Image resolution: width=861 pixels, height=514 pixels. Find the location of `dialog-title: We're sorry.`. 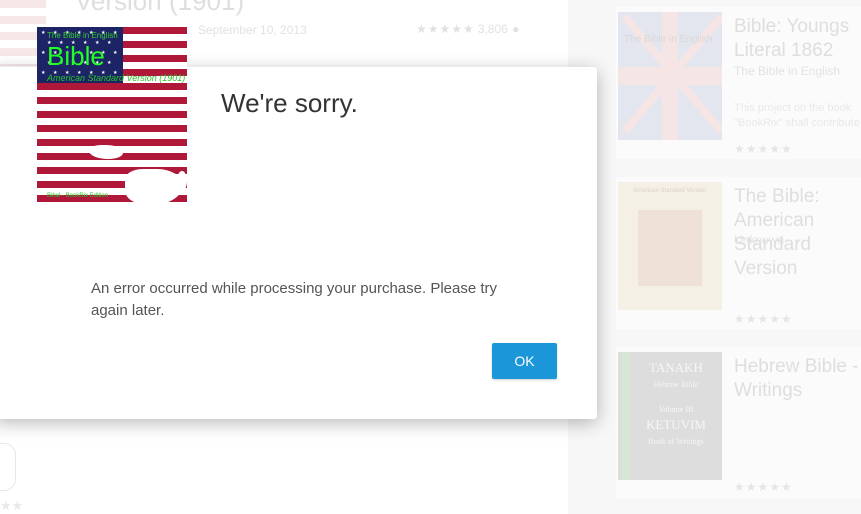

dialog-title: We're sorry. is located at coordinates (289, 103).